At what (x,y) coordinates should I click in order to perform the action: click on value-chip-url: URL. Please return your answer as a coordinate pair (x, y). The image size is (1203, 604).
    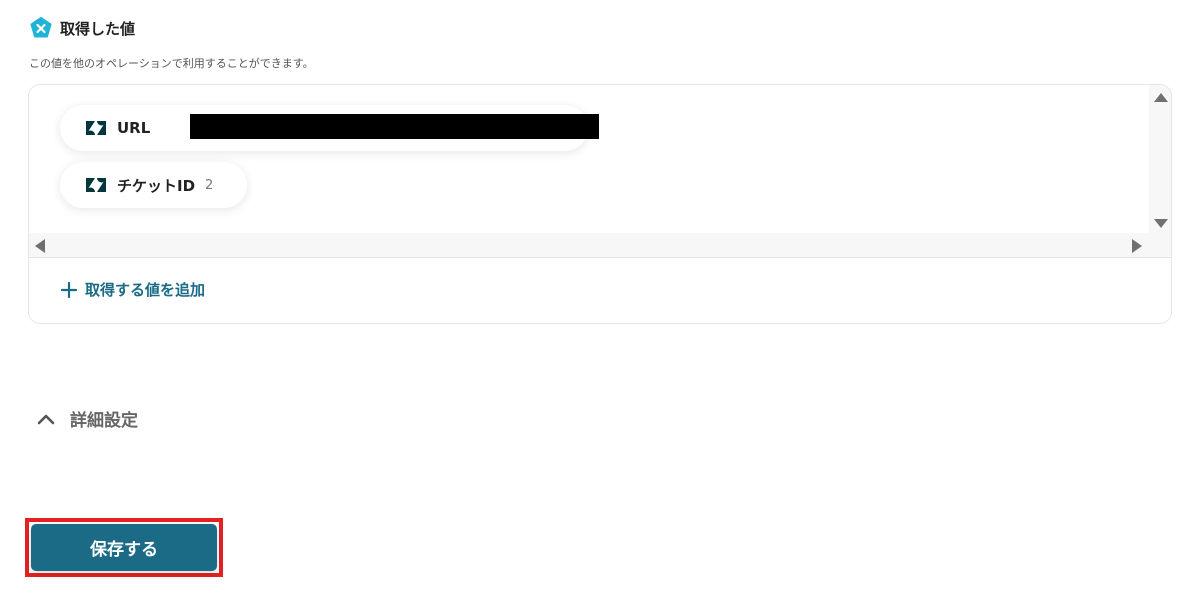
    Looking at the image, I should click on (329, 128).